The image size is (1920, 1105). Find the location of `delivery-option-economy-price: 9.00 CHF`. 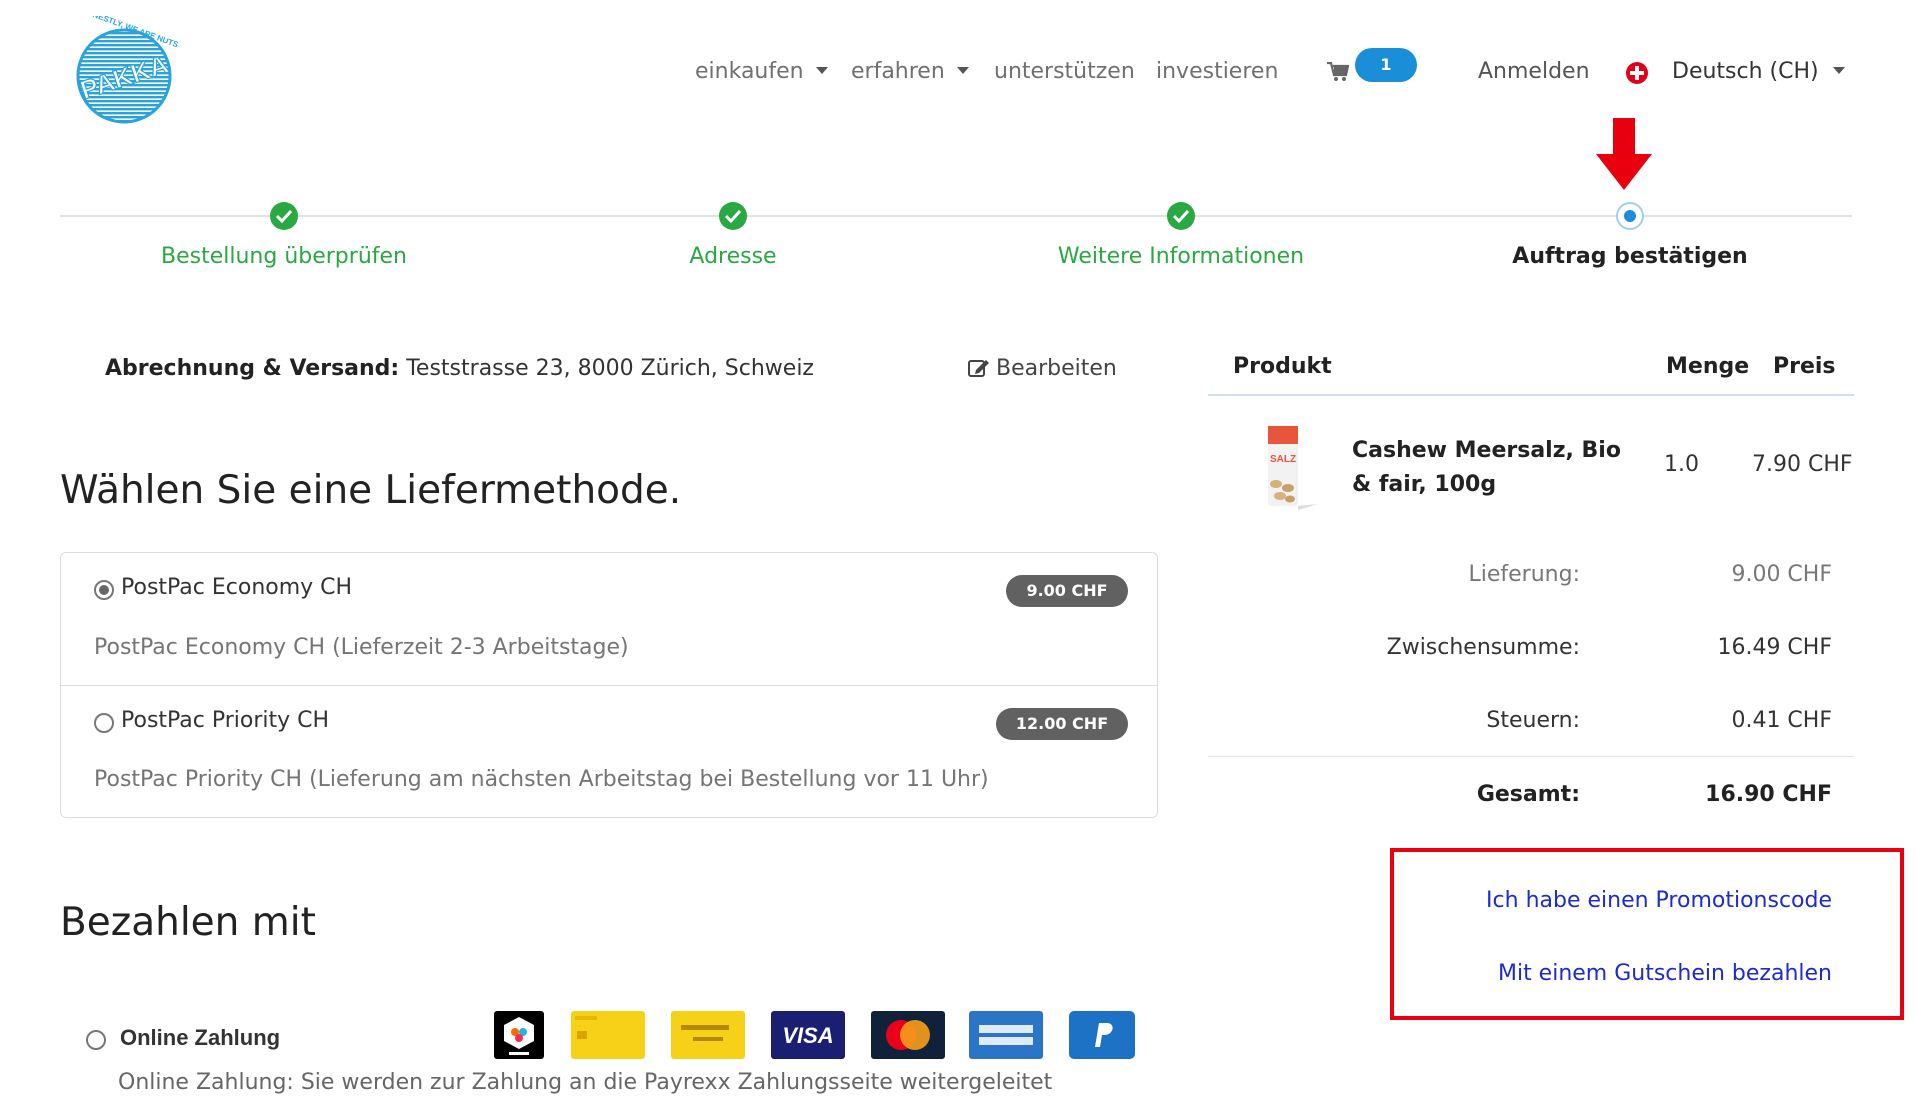

delivery-option-economy-price: 9.00 CHF is located at coordinates (1067, 591).